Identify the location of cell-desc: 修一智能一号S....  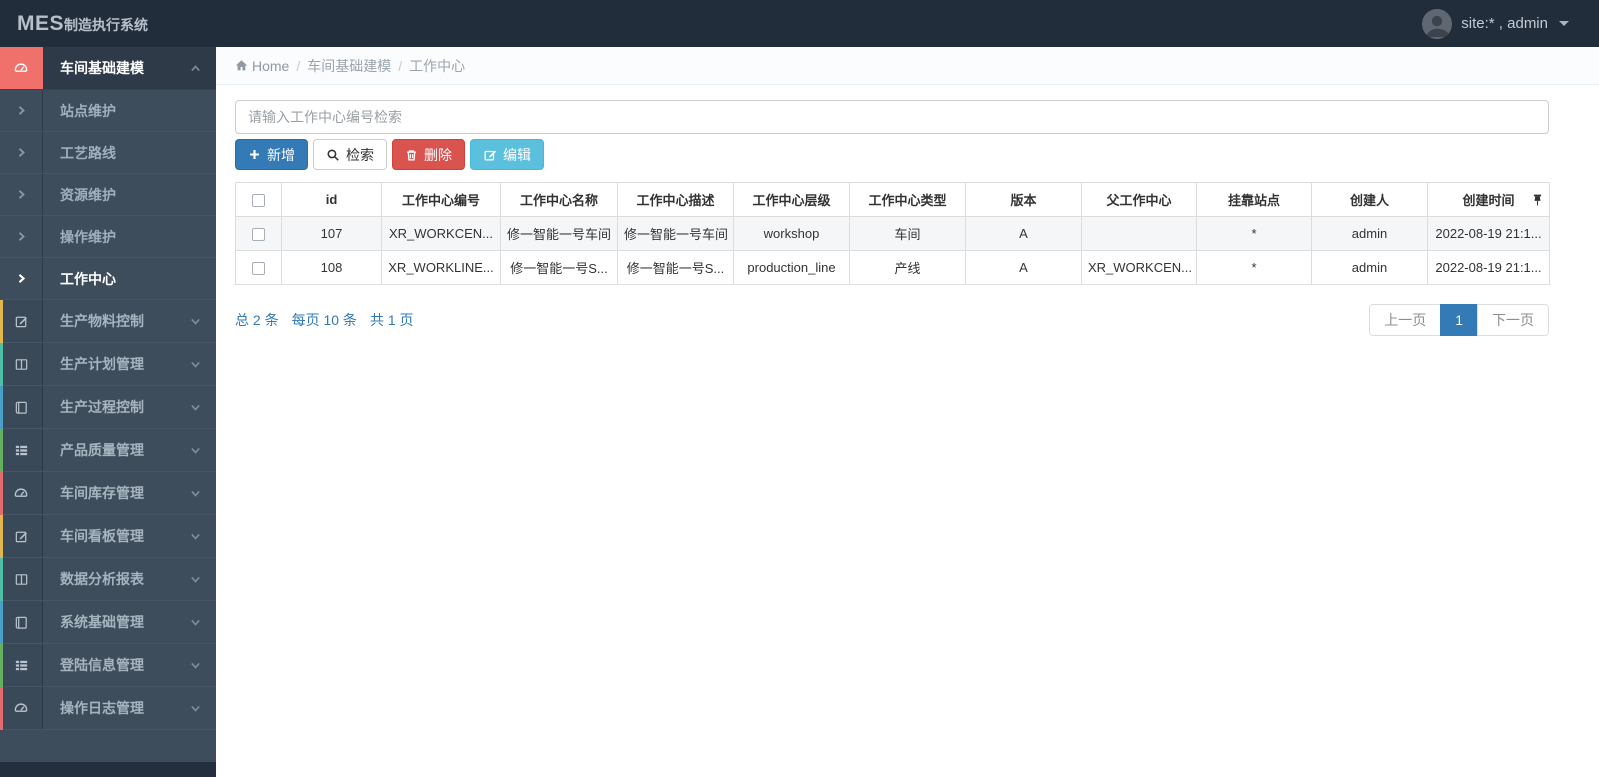
(675, 267).